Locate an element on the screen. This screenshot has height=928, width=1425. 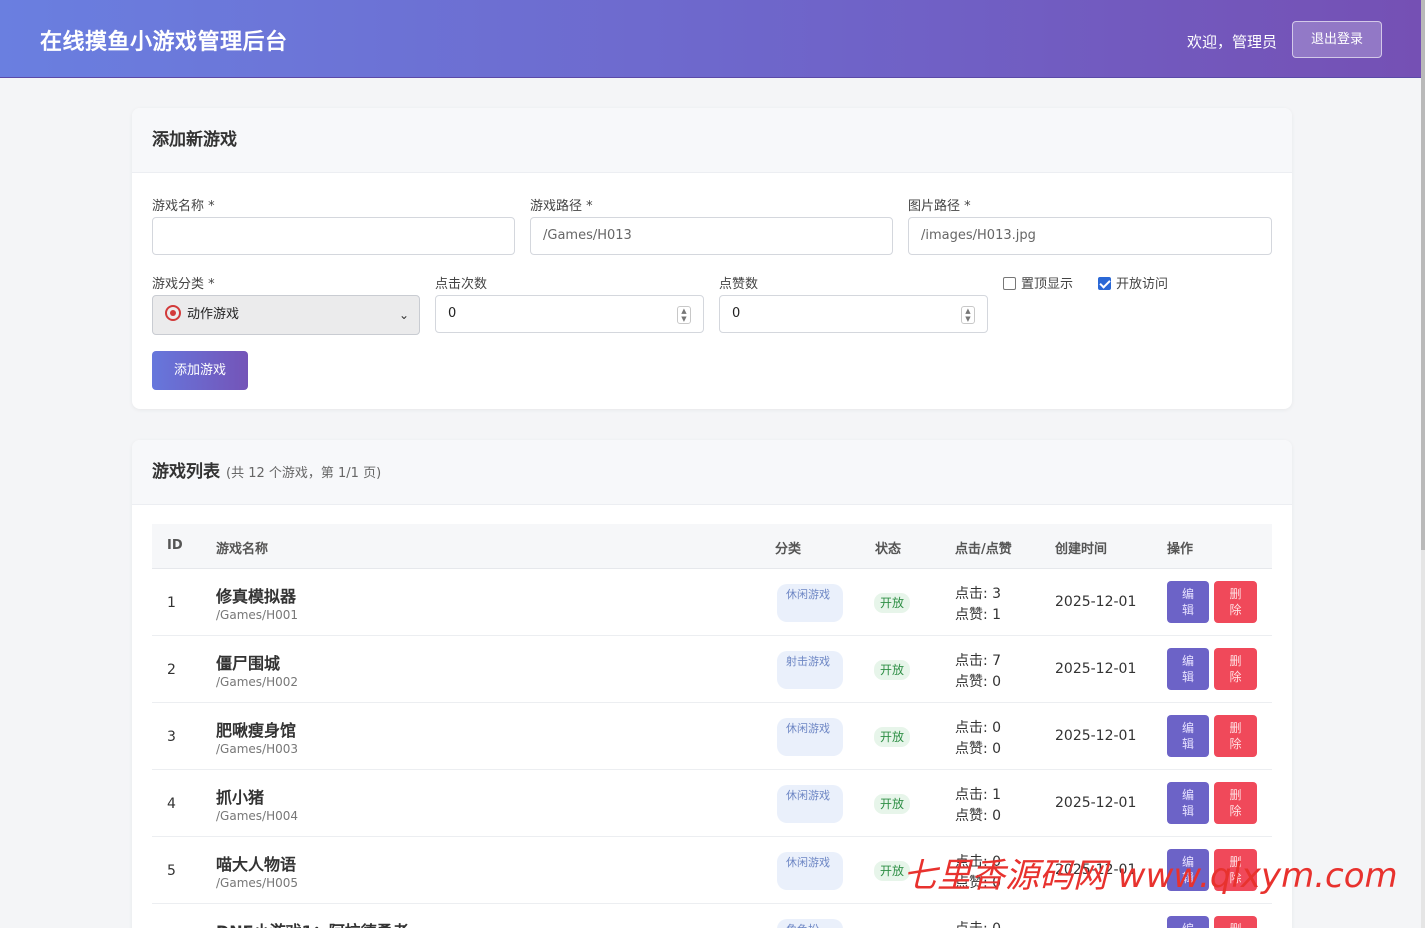
pin-checkbox: 置顶显示 is located at coordinates (1038, 282).